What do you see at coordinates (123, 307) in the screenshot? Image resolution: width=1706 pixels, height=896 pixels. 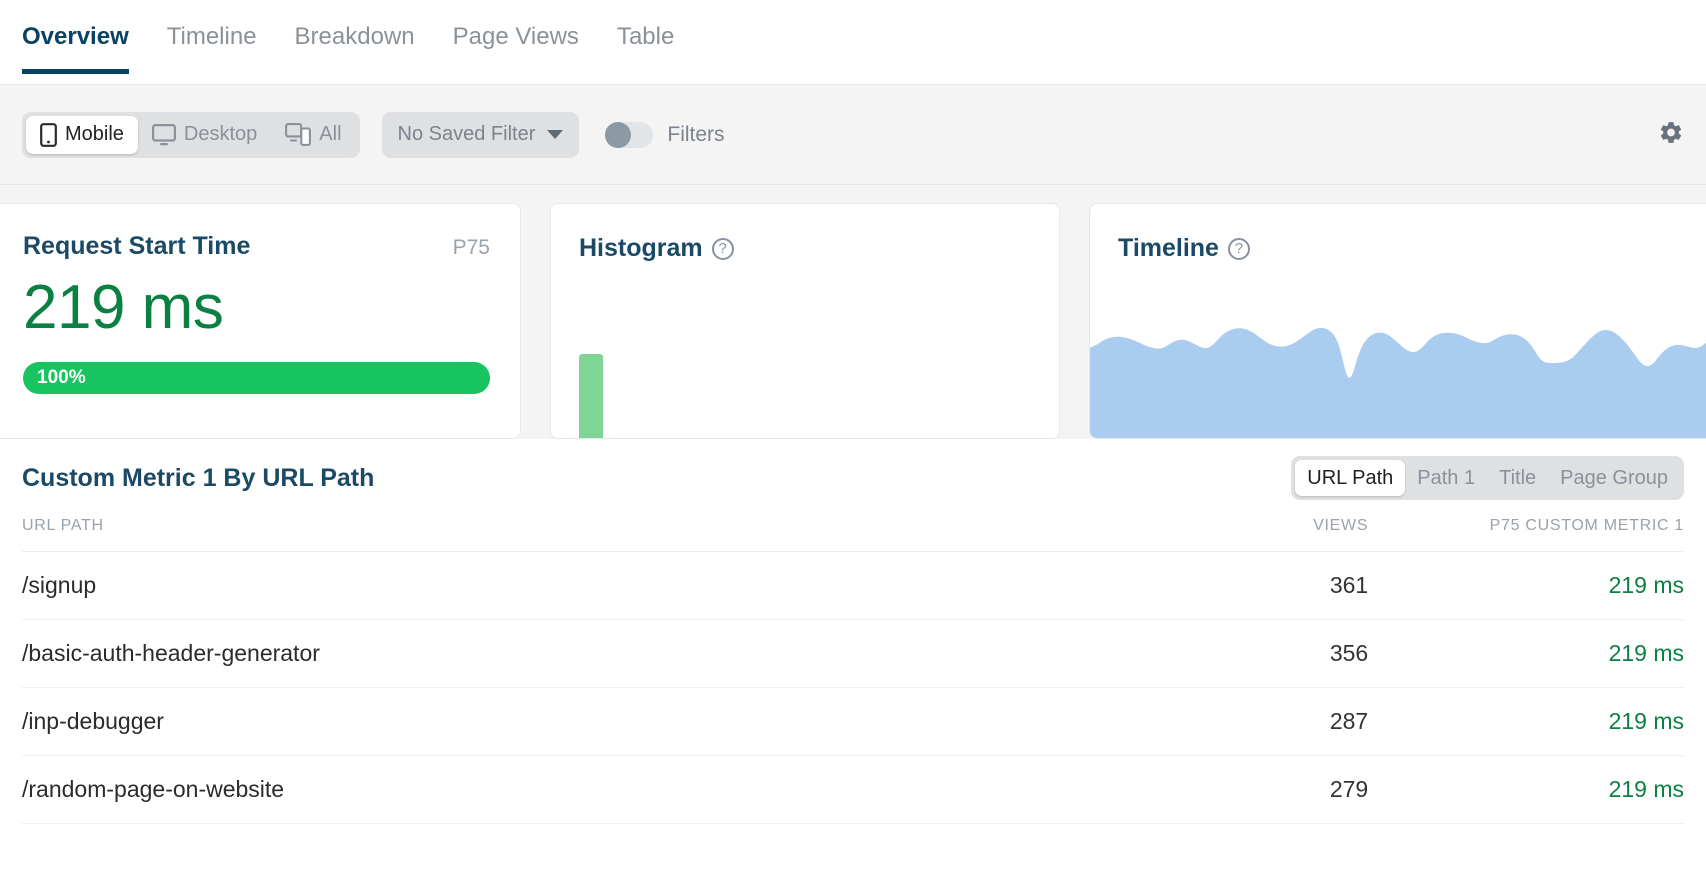 I see `metric-value: 219 ms` at bounding box center [123, 307].